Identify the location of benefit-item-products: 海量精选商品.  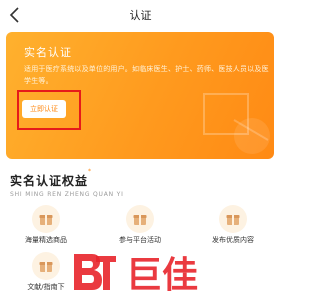
(46, 225).